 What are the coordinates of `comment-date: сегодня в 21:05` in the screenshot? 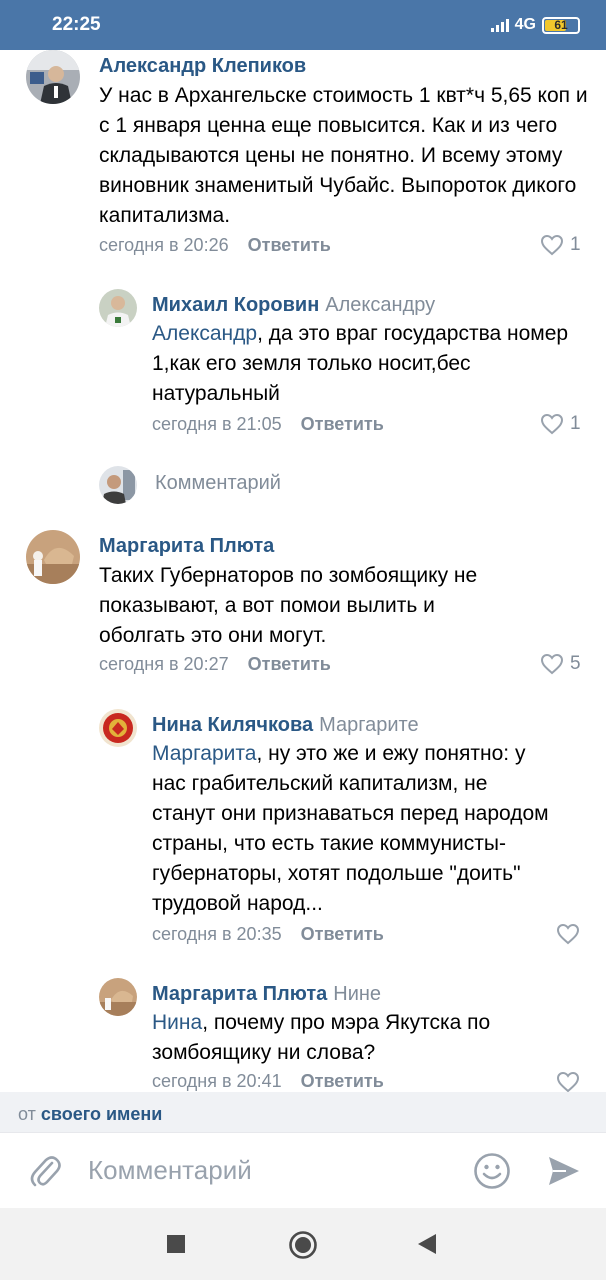 It's located at (217, 424).